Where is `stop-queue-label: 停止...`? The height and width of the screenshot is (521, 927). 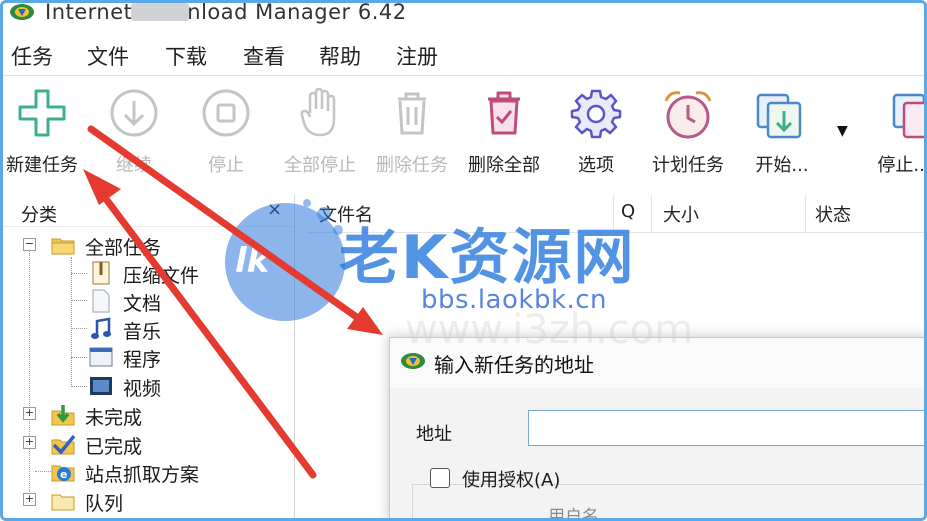
stop-queue-label: 停止... is located at coordinates (902, 165).